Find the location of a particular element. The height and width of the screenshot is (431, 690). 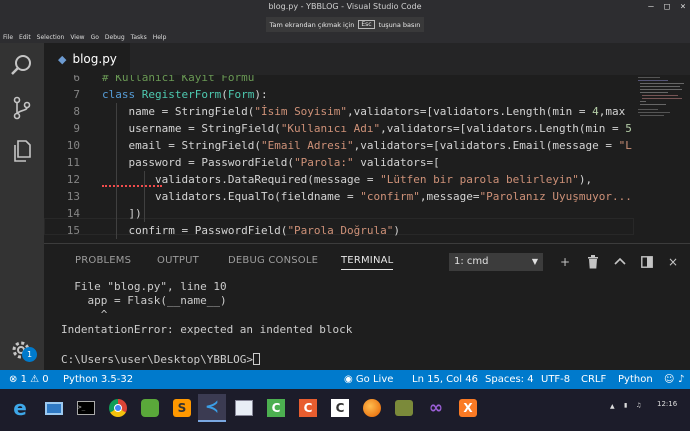

menu-go: Go is located at coordinates (95, 38).